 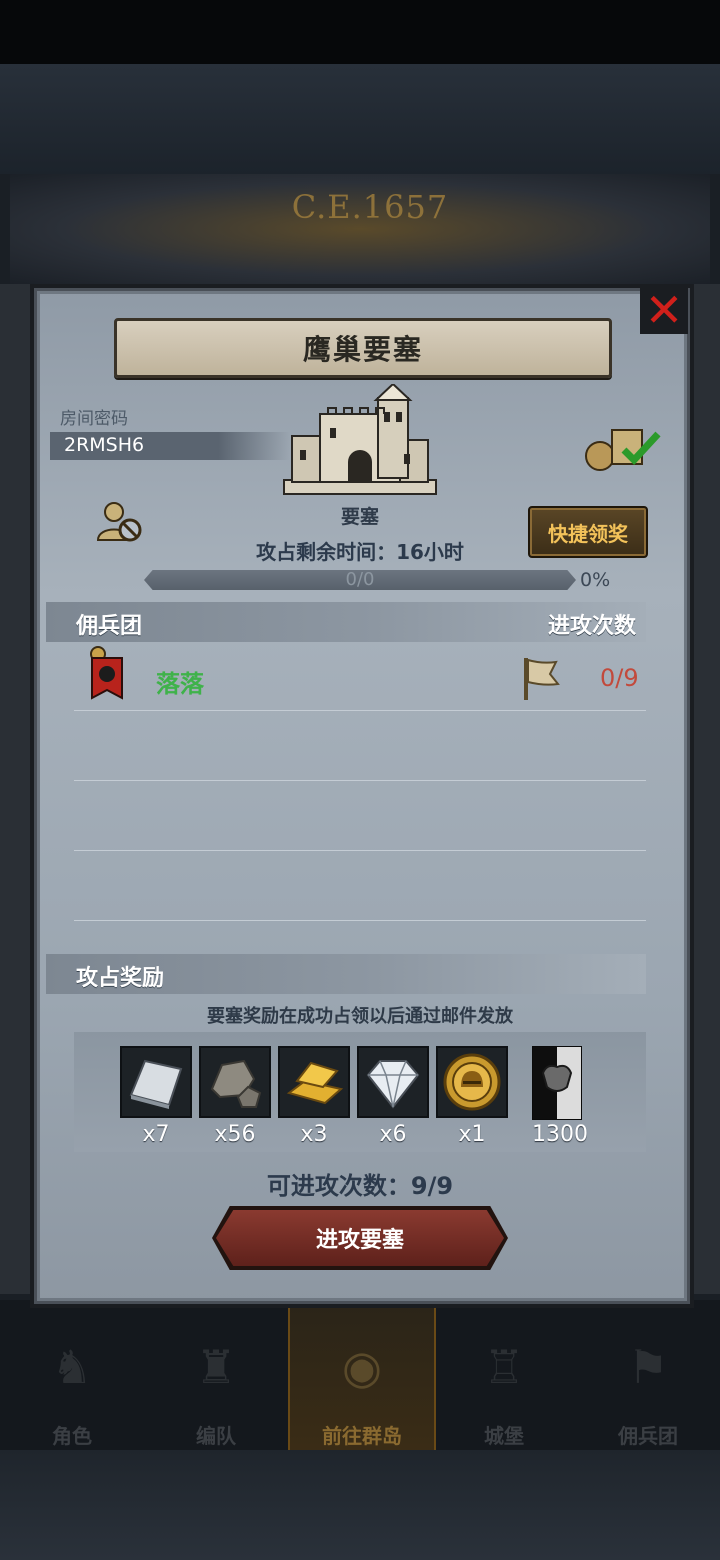 What do you see at coordinates (648, 1367) in the screenshot?
I see `mercenary-icon: ⚑` at bounding box center [648, 1367].